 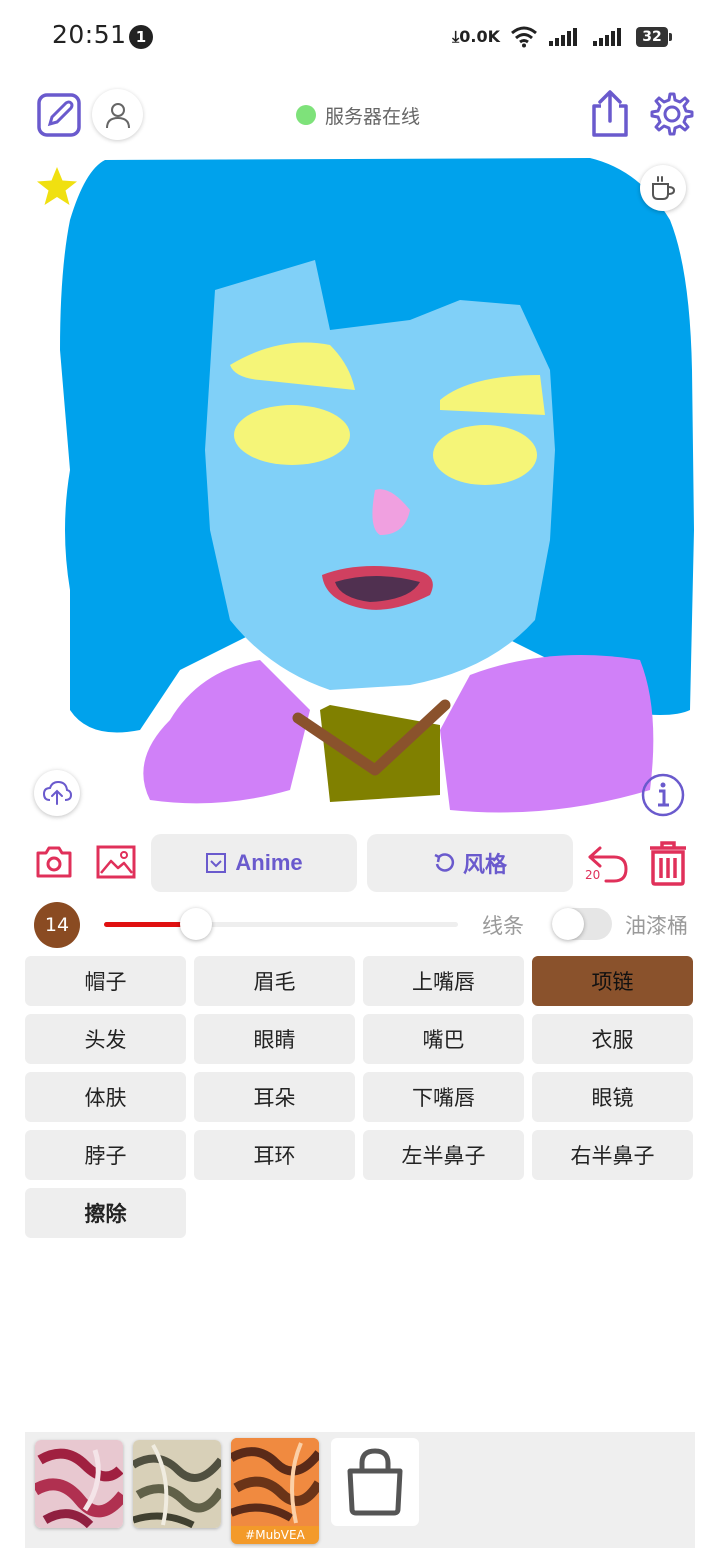 What do you see at coordinates (612, 1155) in the screenshot?
I see `part-button: 右半鼻子` at bounding box center [612, 1155].